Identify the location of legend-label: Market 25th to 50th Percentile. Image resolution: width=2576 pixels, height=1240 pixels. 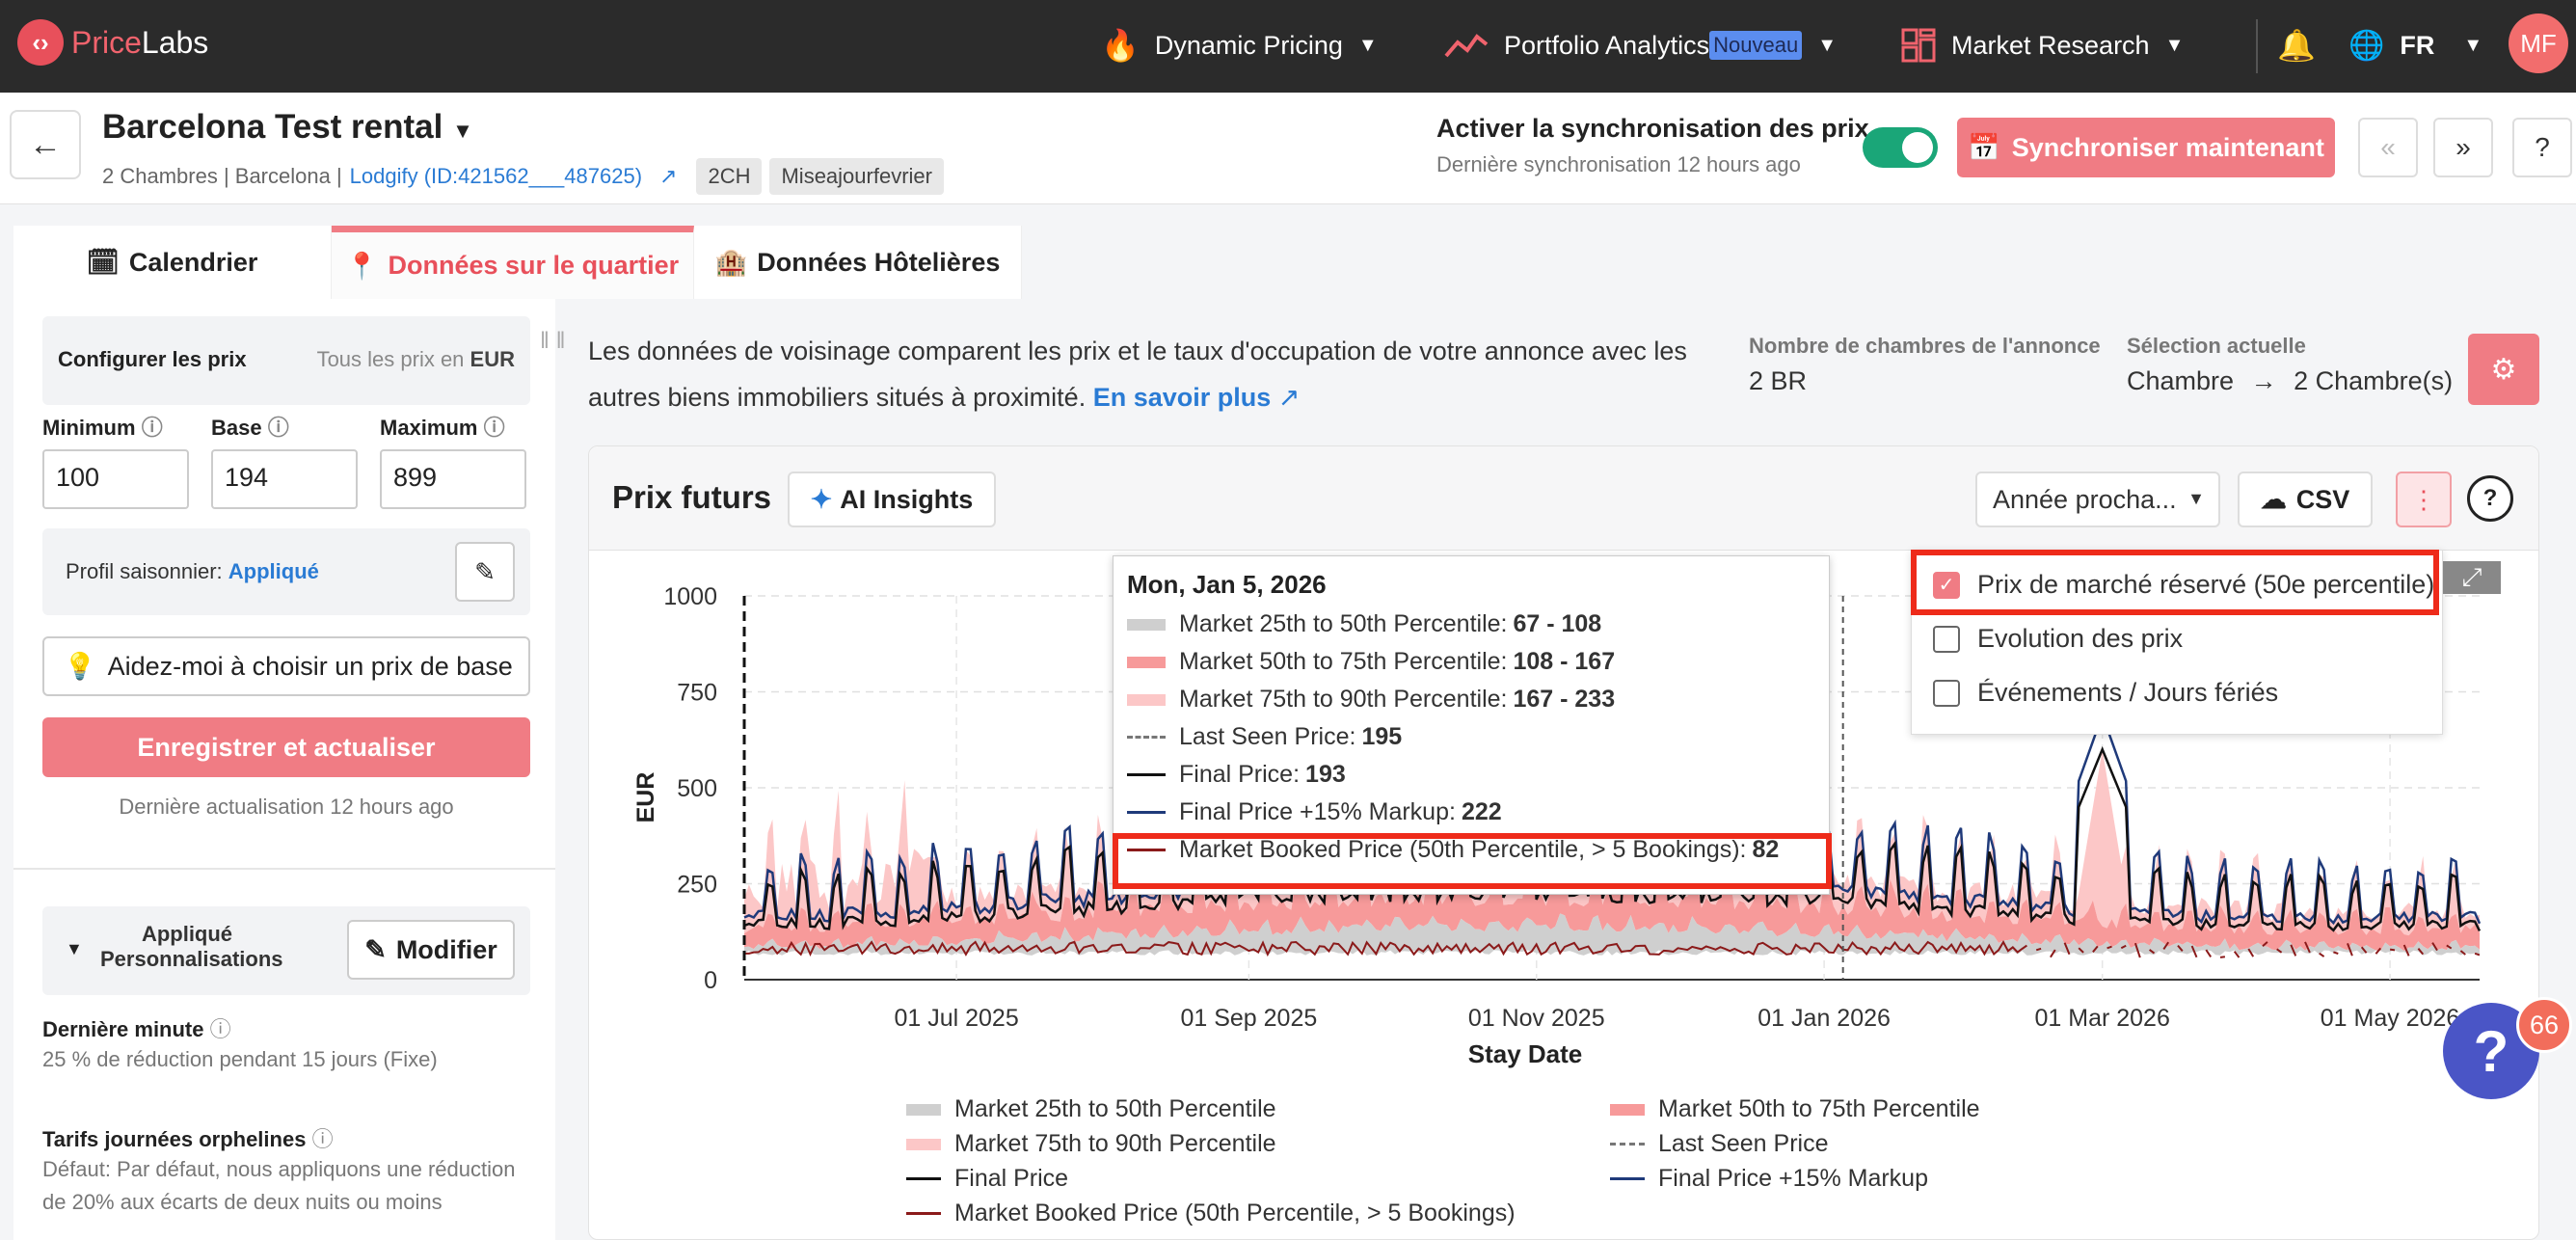
(1115, 1108).